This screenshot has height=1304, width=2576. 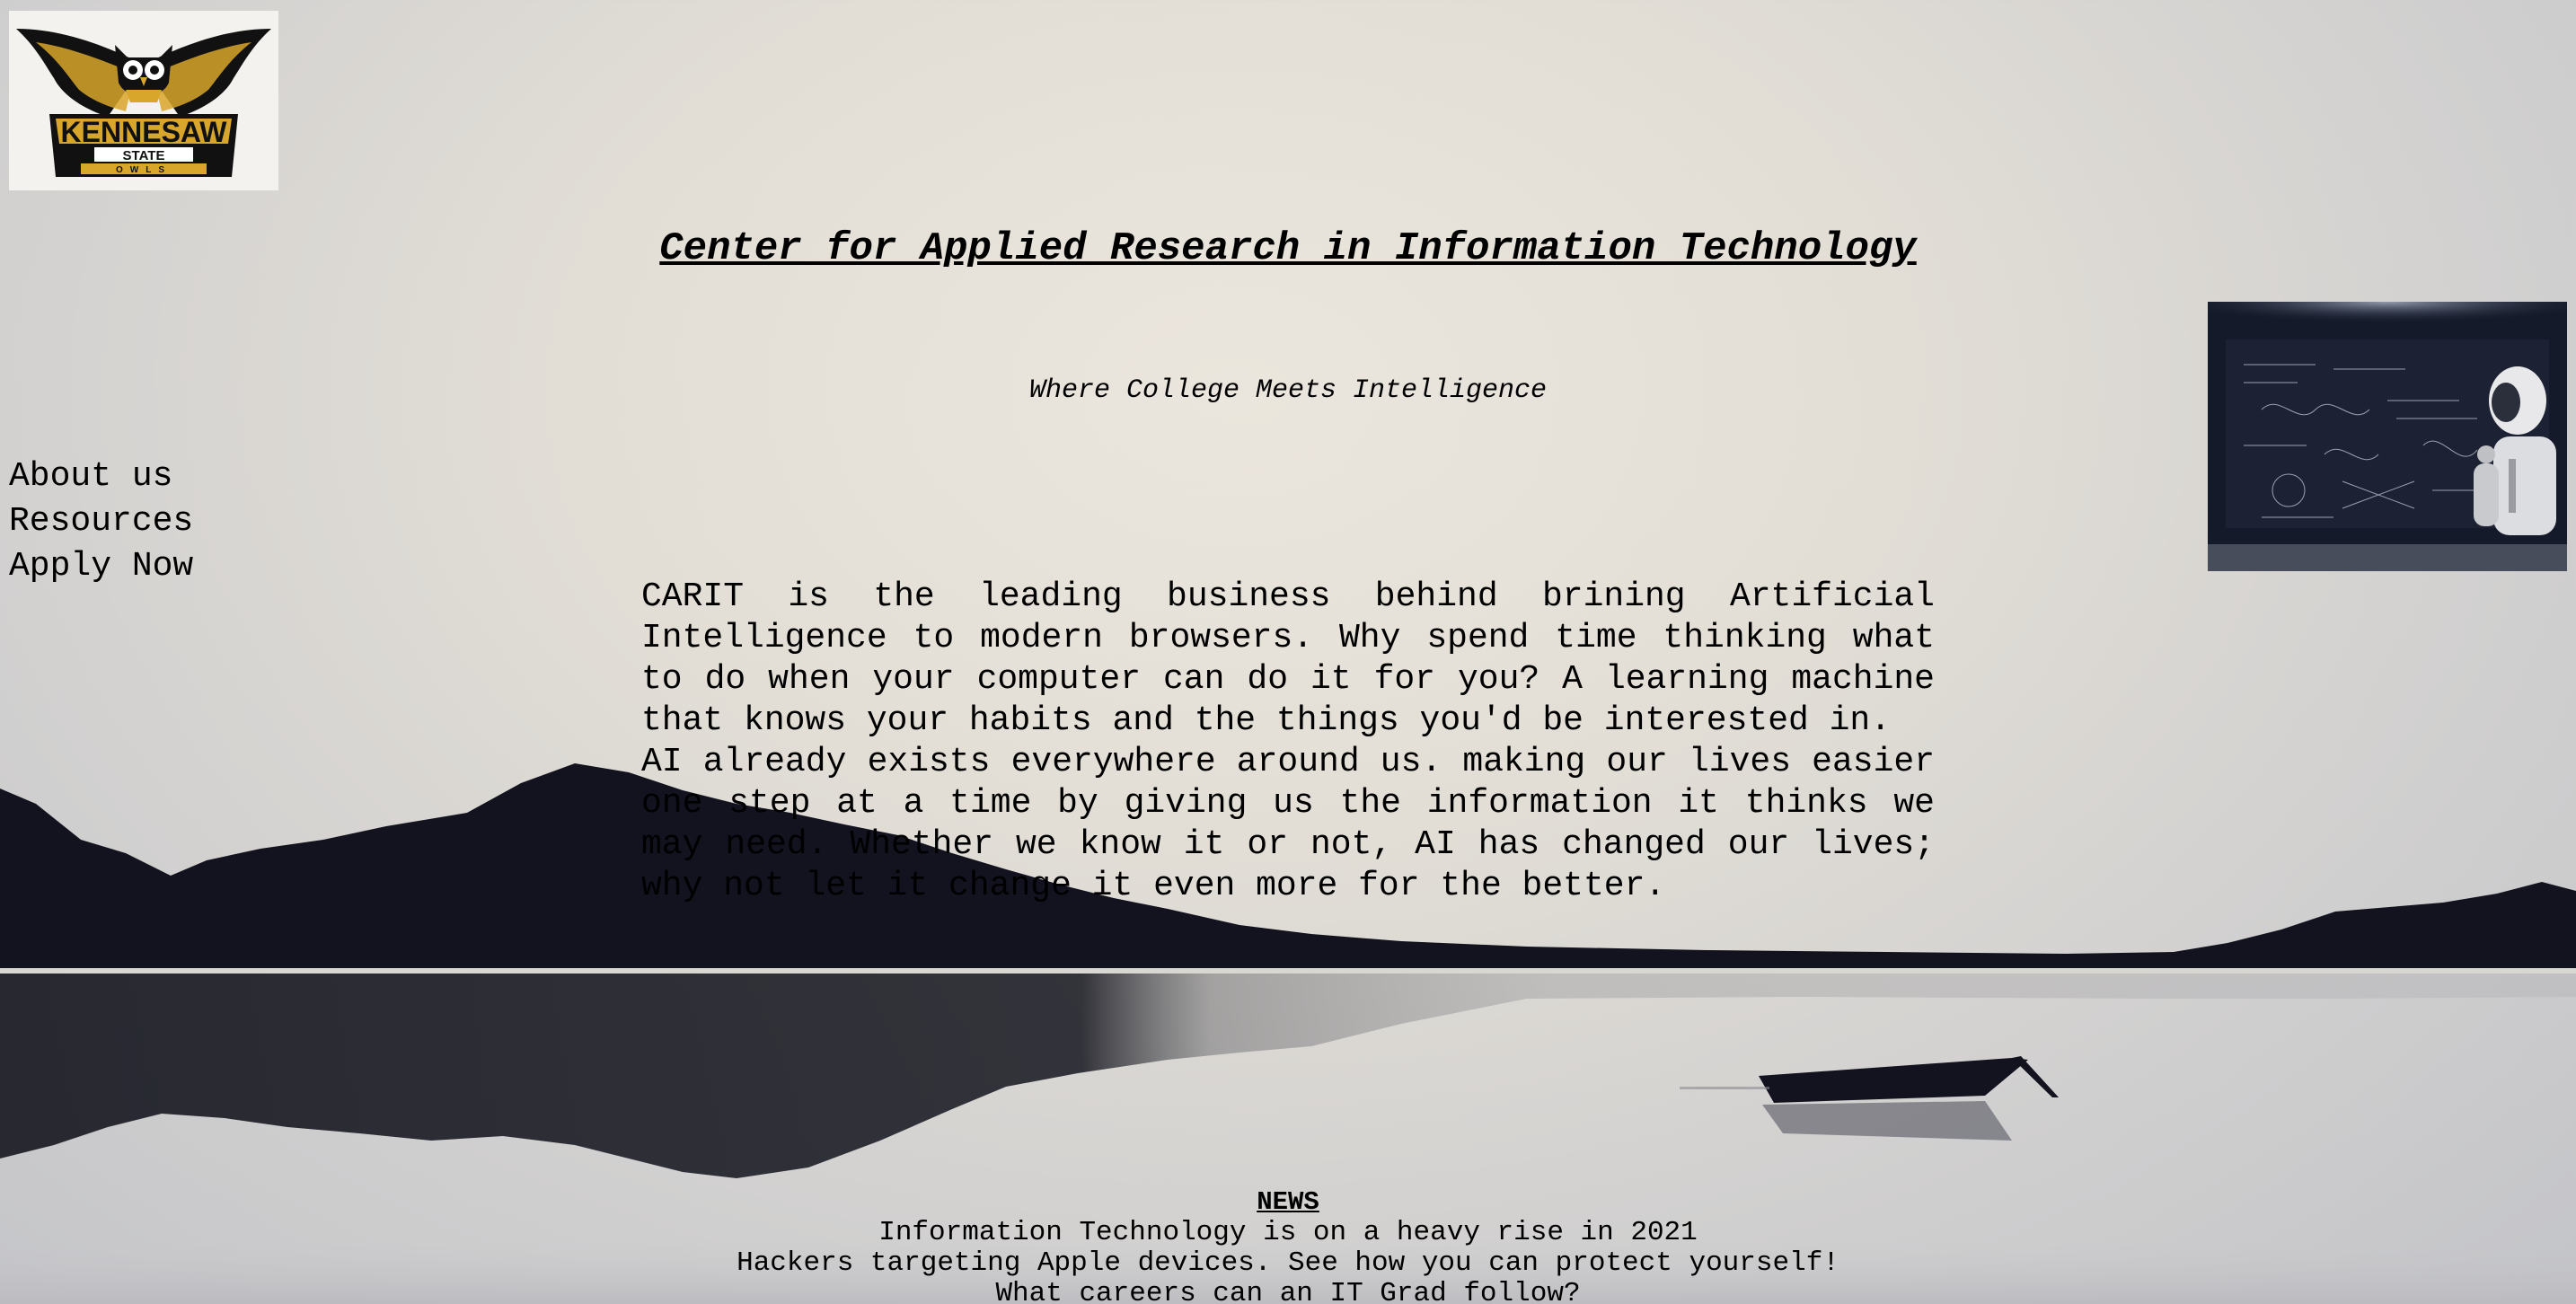 What do you see at coordinates (144, 155) in the screenshot?
I see `logo-text-state: STATE` at bounding box center [144, 155].